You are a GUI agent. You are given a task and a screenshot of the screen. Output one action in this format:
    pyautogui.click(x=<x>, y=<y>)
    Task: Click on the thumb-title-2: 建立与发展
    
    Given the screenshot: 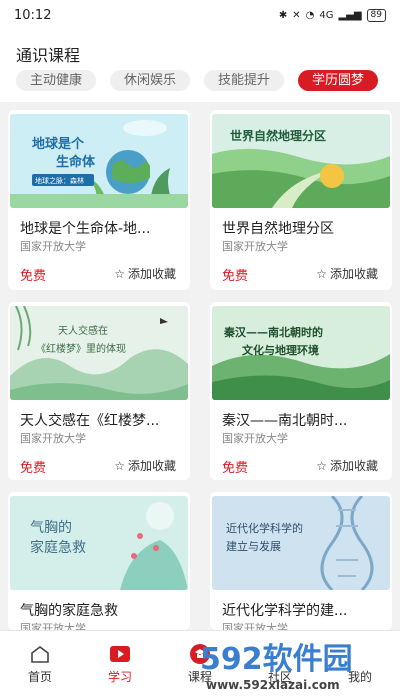 What is the action you would take?
    pyautogui.click(x=253, y=546)
    